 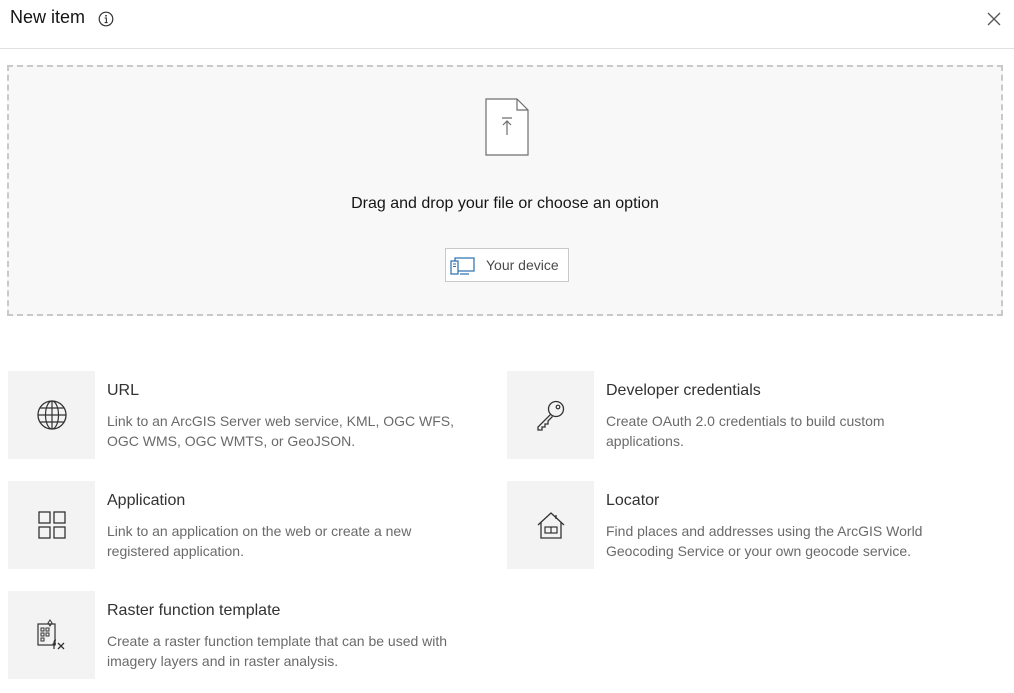 I want to click on dialog-header: New item, so click(x=507, y=24).